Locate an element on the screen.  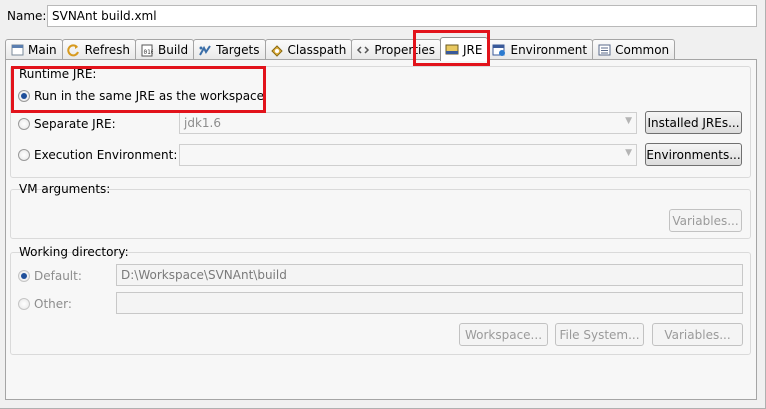
other-directory-label: Other: is located at coordinates (53, 304).